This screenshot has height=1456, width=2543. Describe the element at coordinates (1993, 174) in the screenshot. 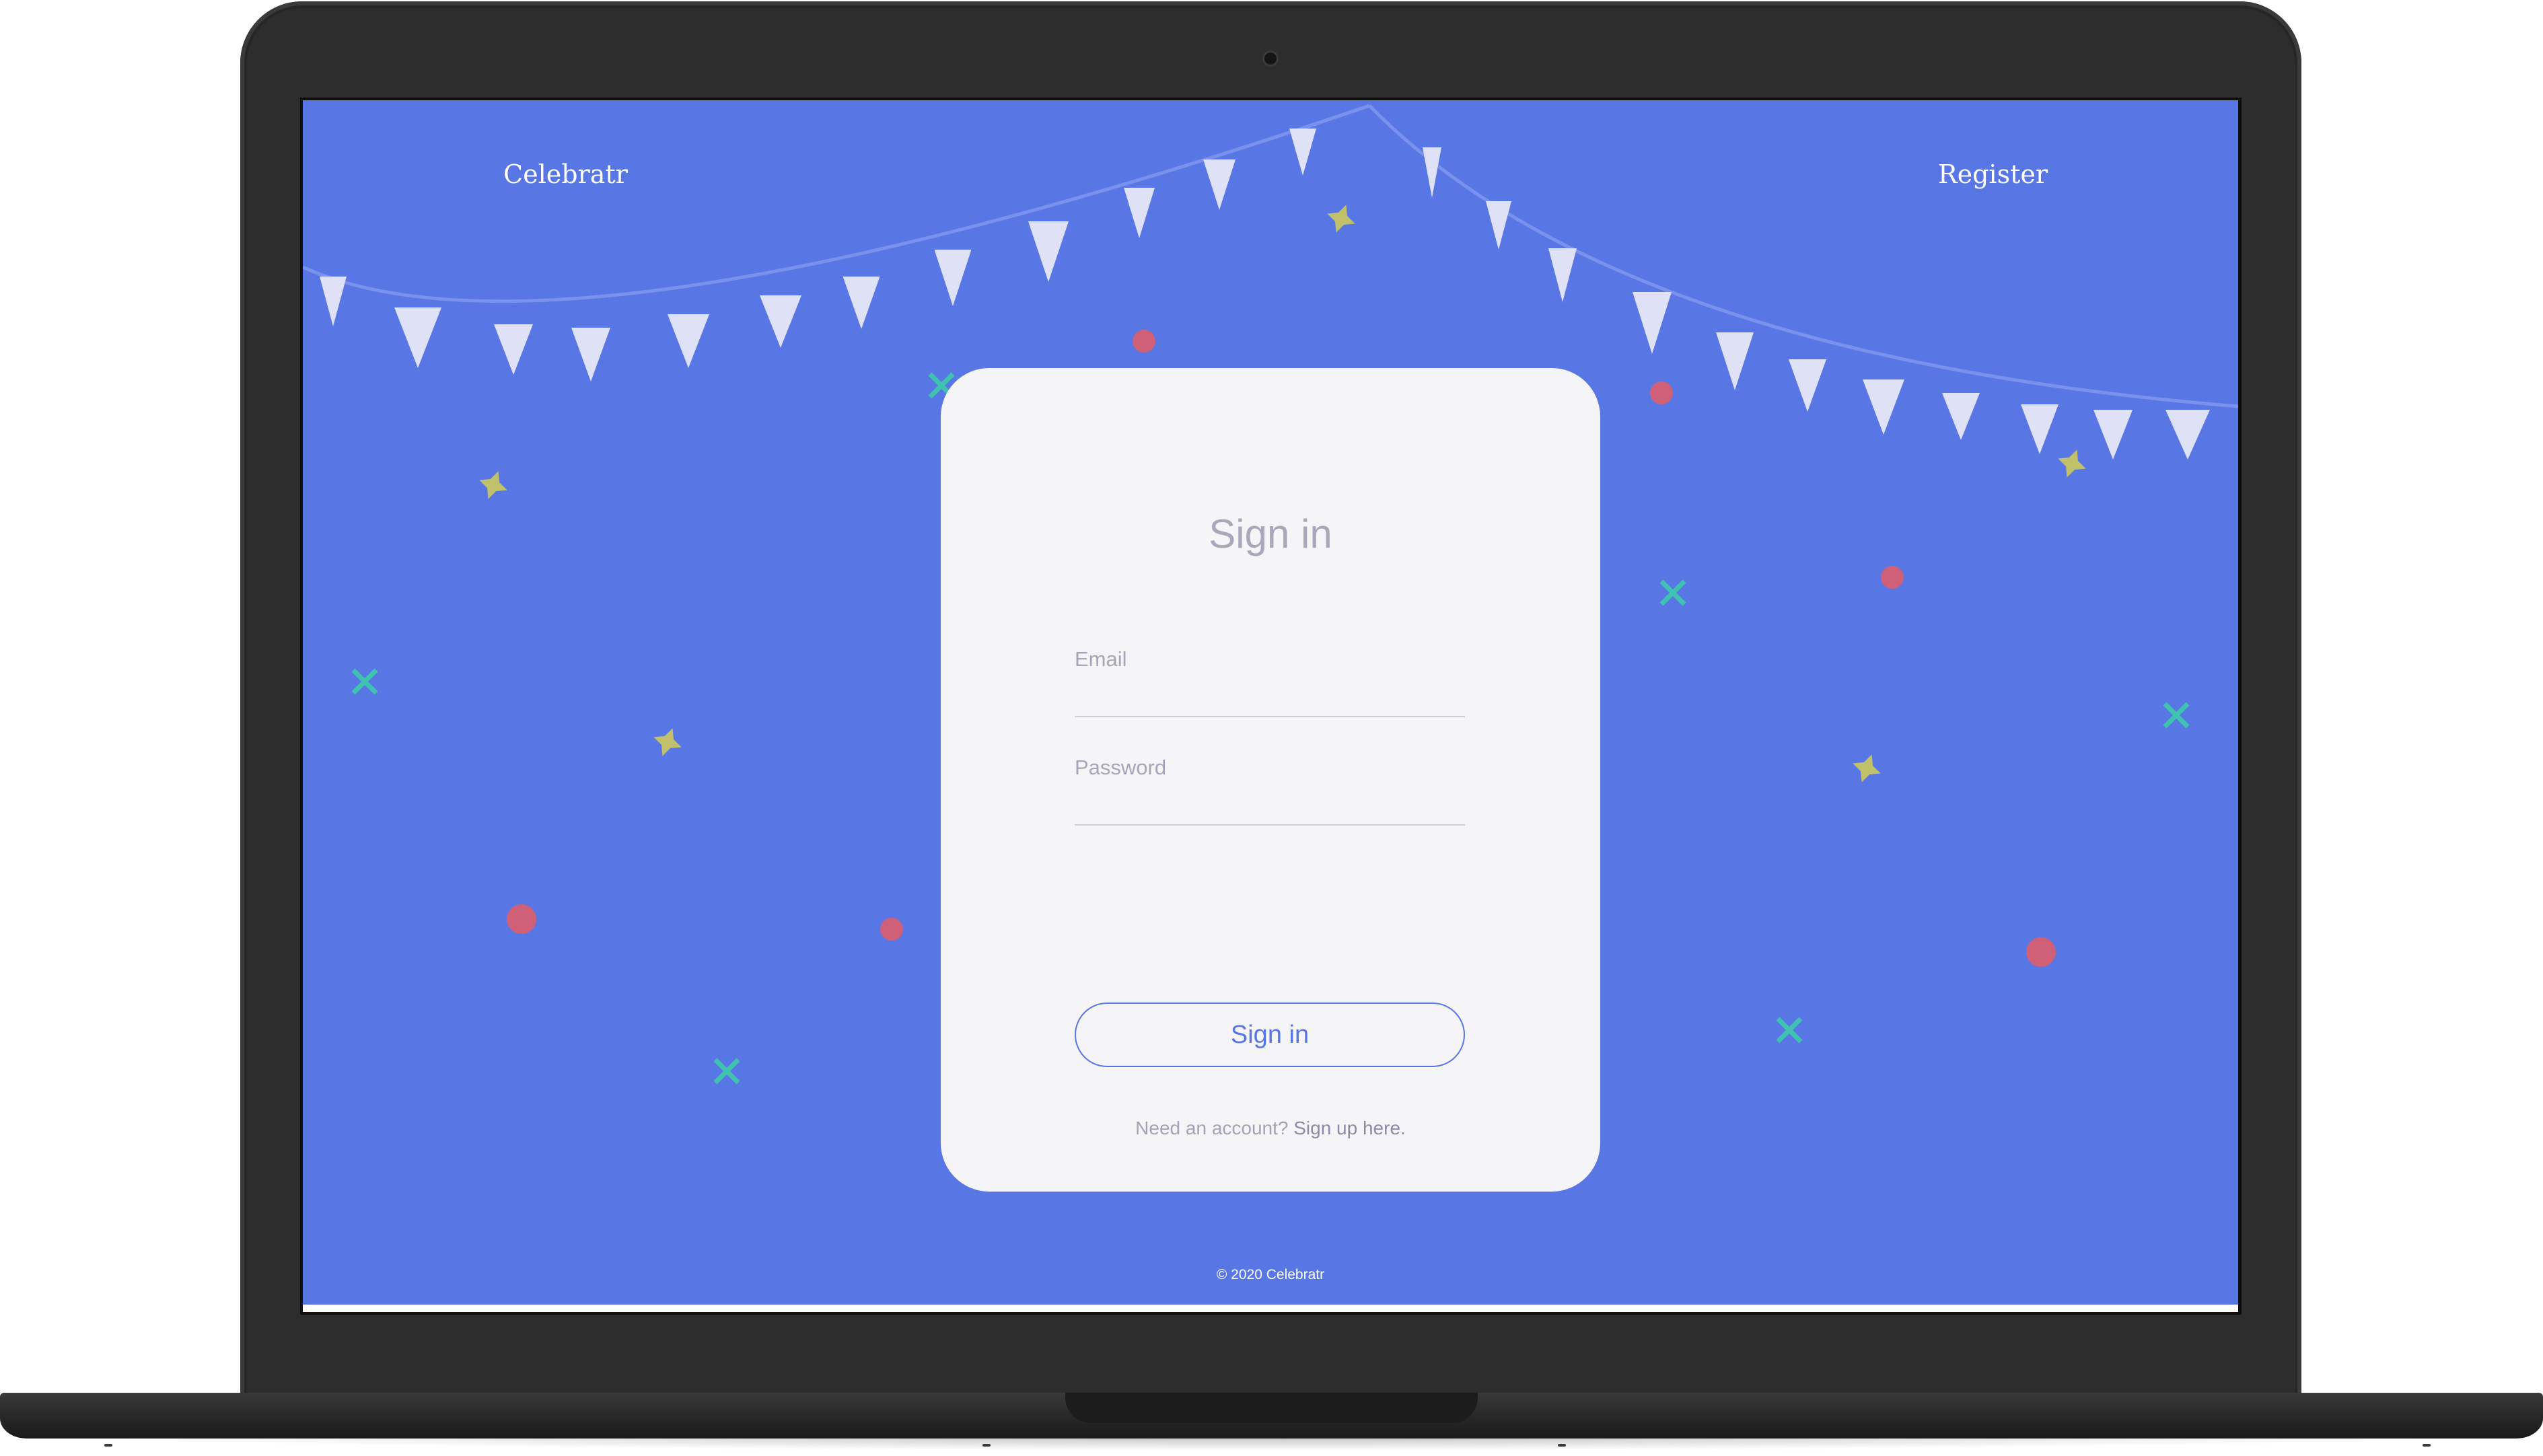

I see `register-link: Register` at that location.